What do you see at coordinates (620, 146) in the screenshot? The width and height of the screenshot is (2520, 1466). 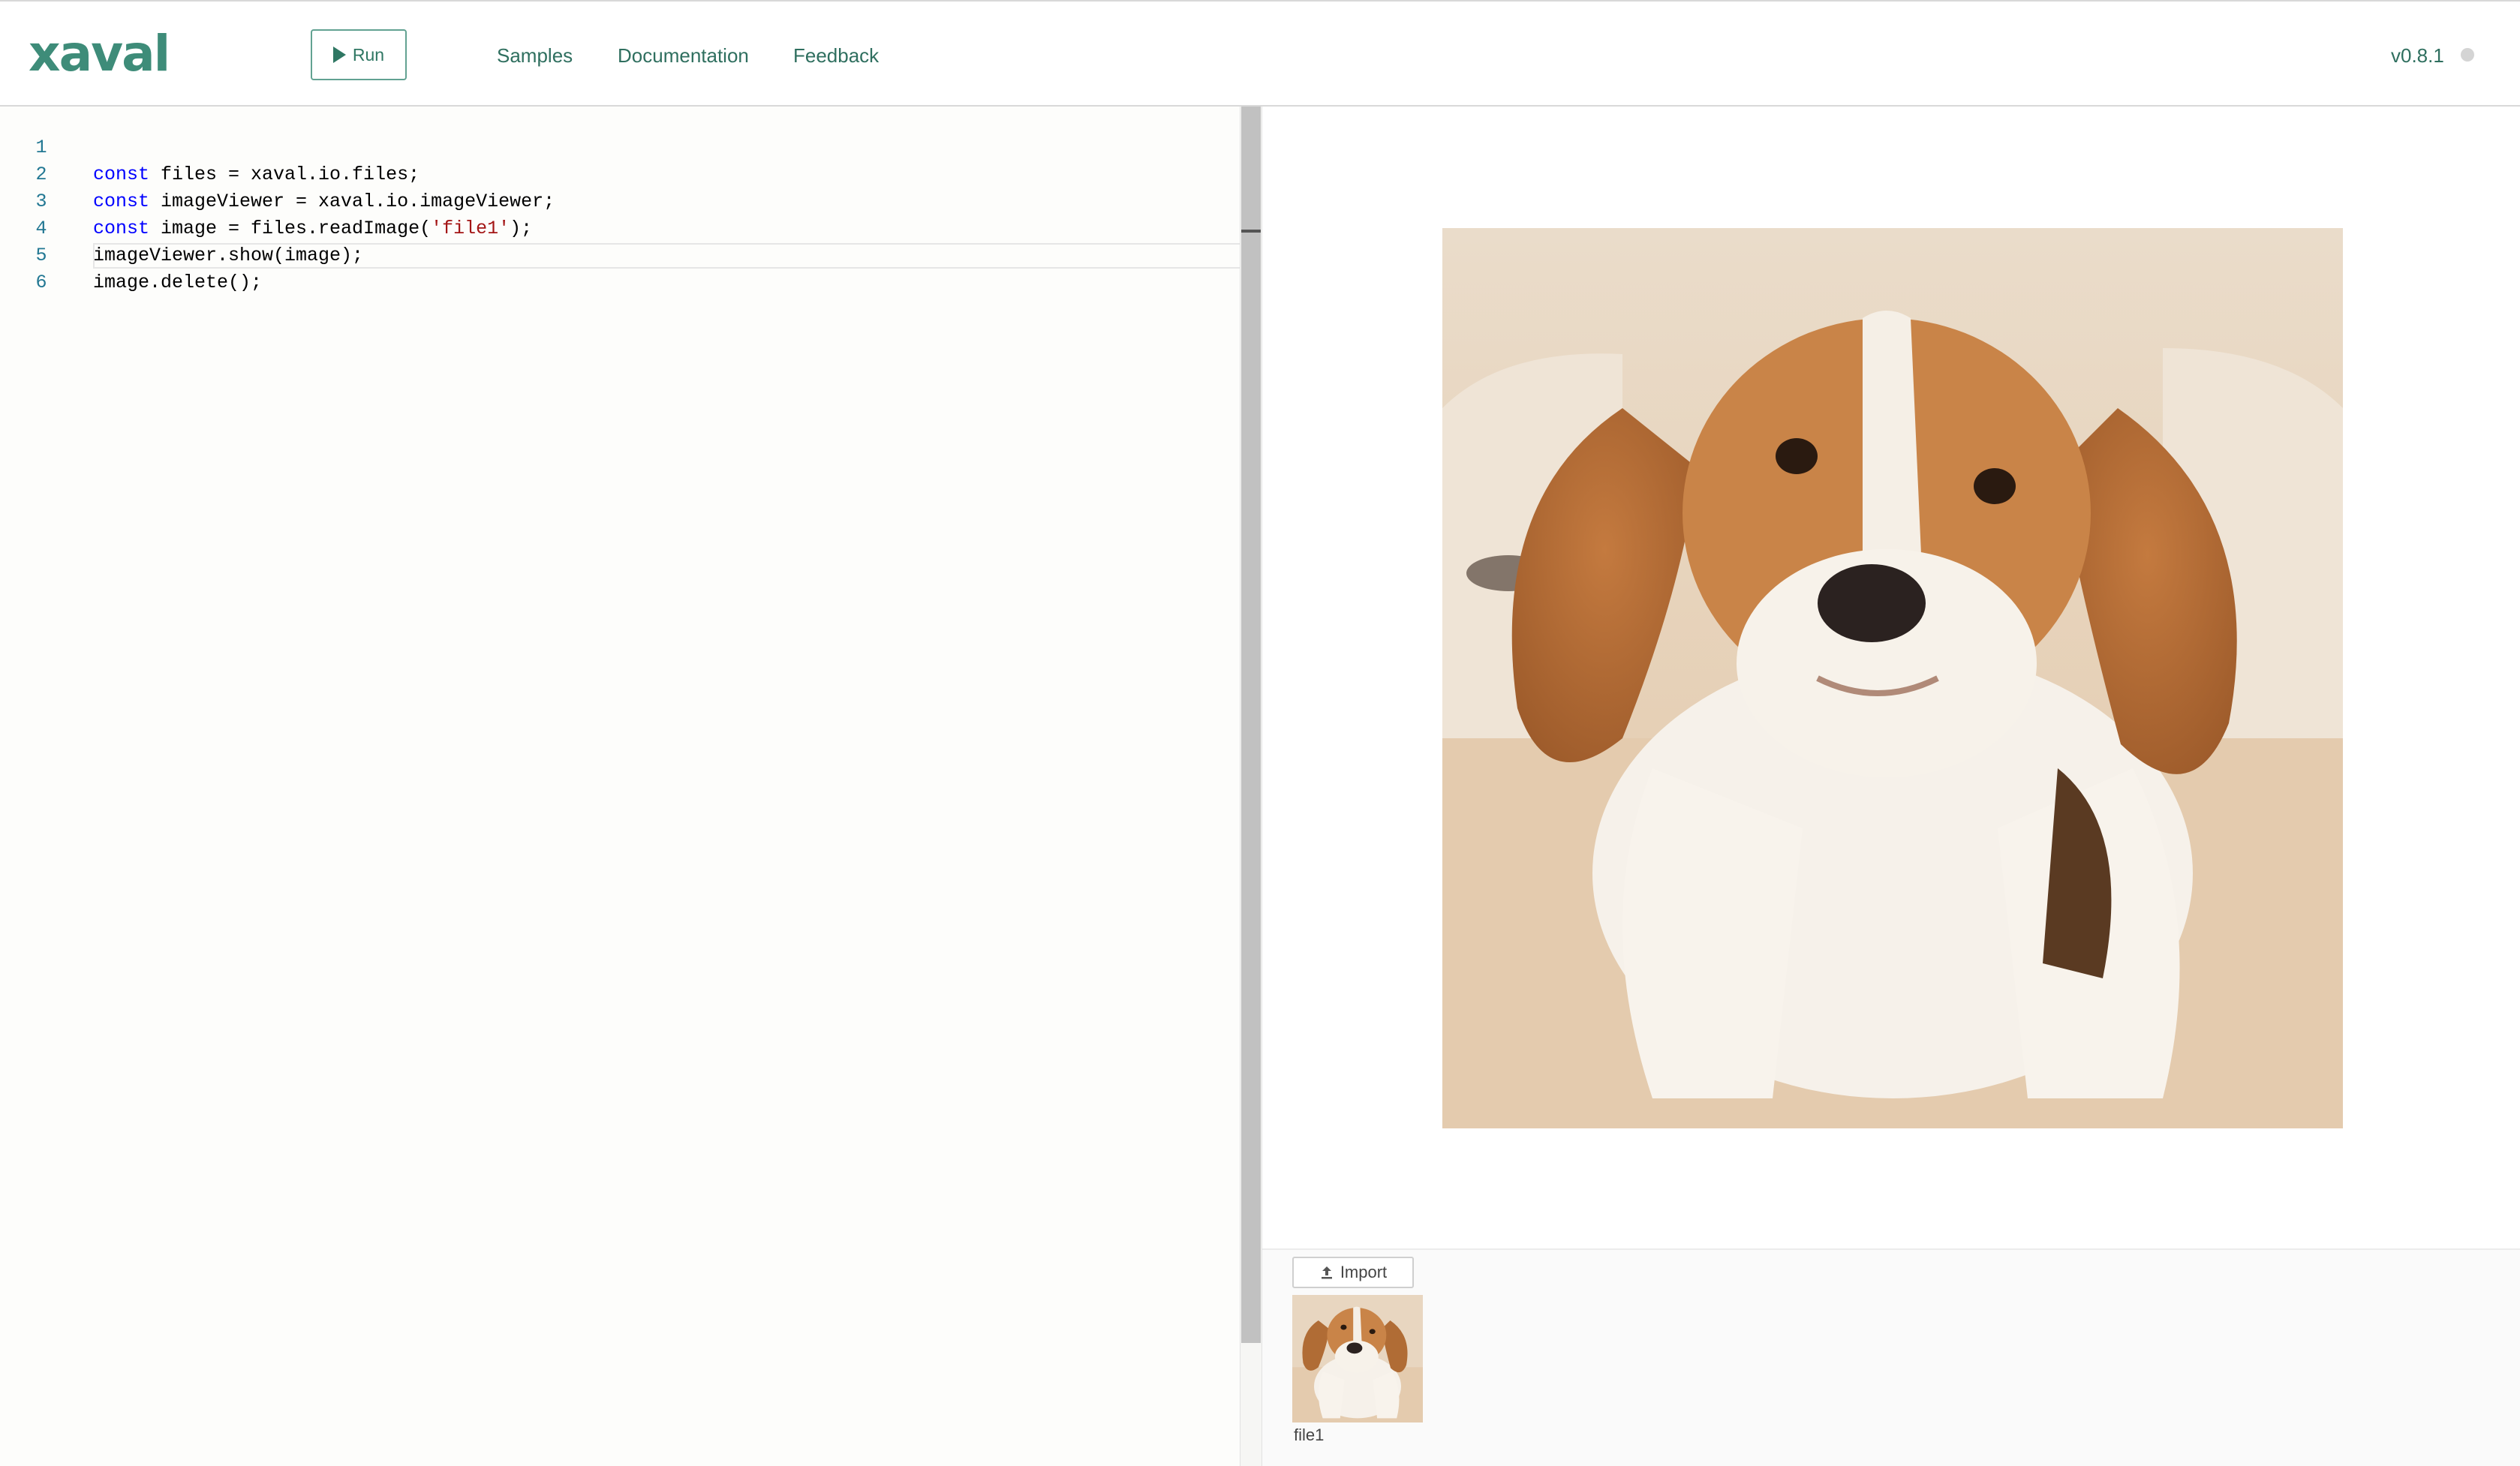 I see `code-line: 1 const files = xaval.io.files;` at bounding box center [620, 146].